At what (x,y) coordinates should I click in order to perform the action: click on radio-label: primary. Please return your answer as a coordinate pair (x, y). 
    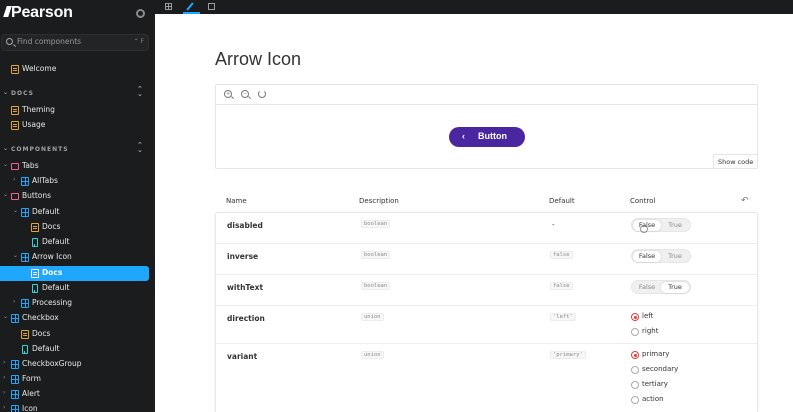
    Looking at the image, I should click on (656, 354).